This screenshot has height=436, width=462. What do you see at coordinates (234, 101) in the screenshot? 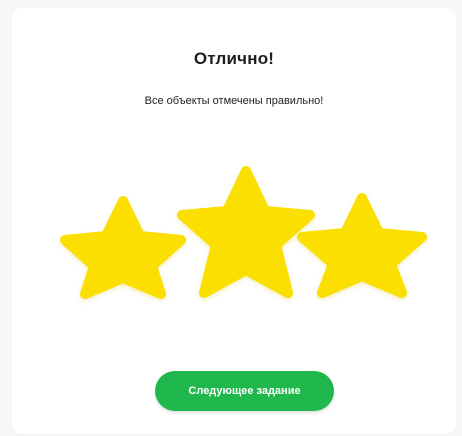
I see `result-subtitle: Все объекты отмечены правильно!` at bounding box center [234, 101].